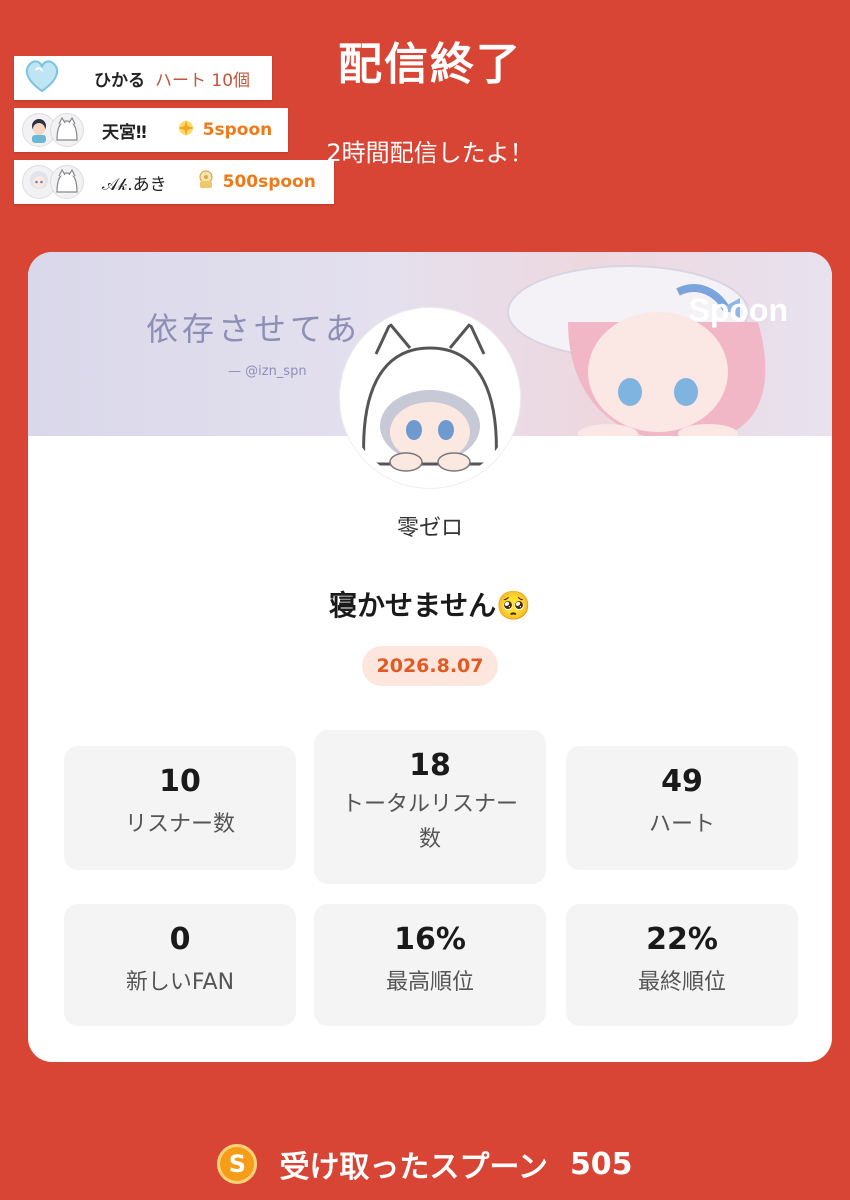 The image size is (850, 1200). What do you see at coordinates (429, 982) in the screenshot?
I see `stat-label: 最高順位` at bounding box center [429, 982].